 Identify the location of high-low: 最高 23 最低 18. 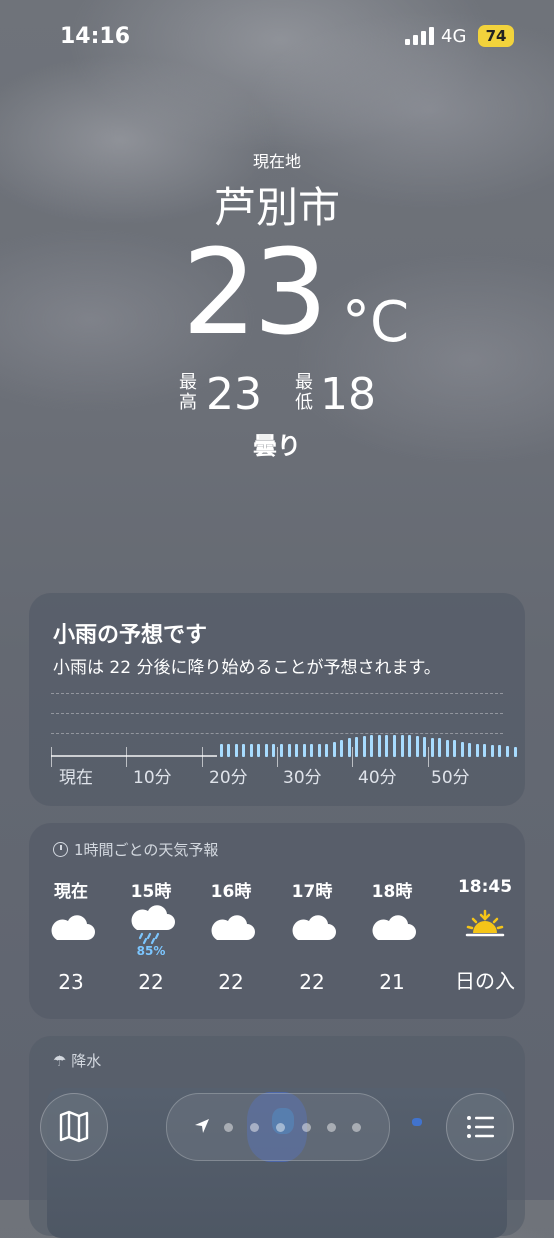
(277, 395).